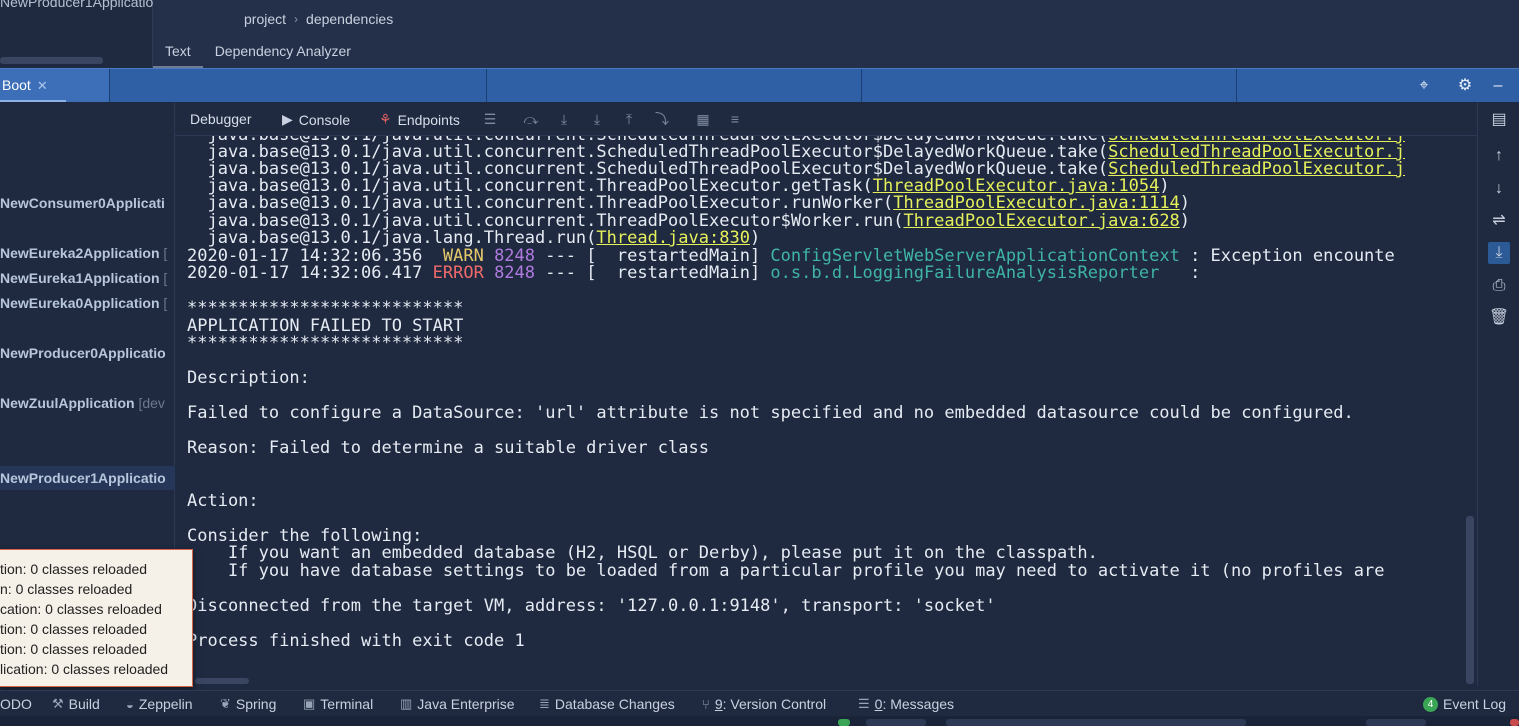  What do you see at coordinates (662, 119) in the screenshot?
I see `run-to-cursor-icon: ⤵` at bounding box center [662, 119].